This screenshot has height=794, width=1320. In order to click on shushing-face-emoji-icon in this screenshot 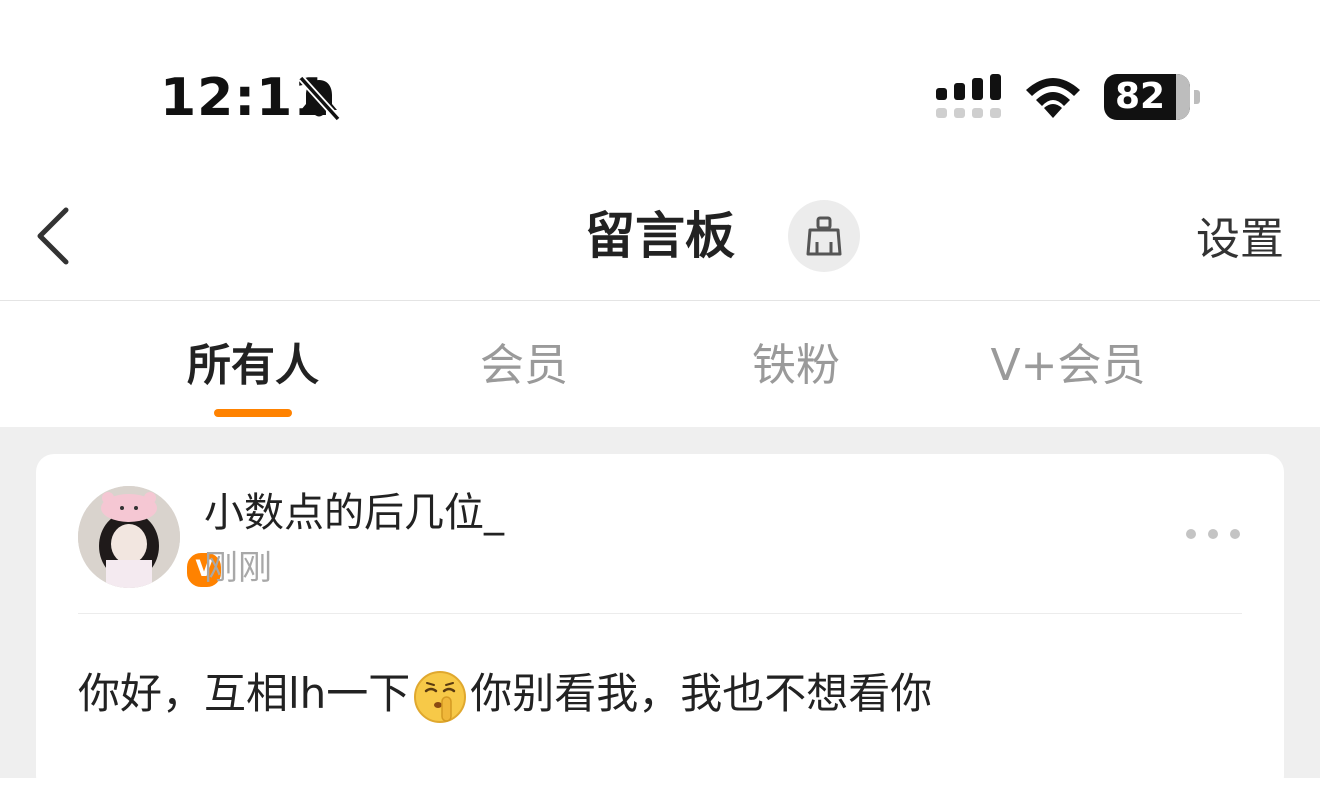, I will do `click(440, 696)`.